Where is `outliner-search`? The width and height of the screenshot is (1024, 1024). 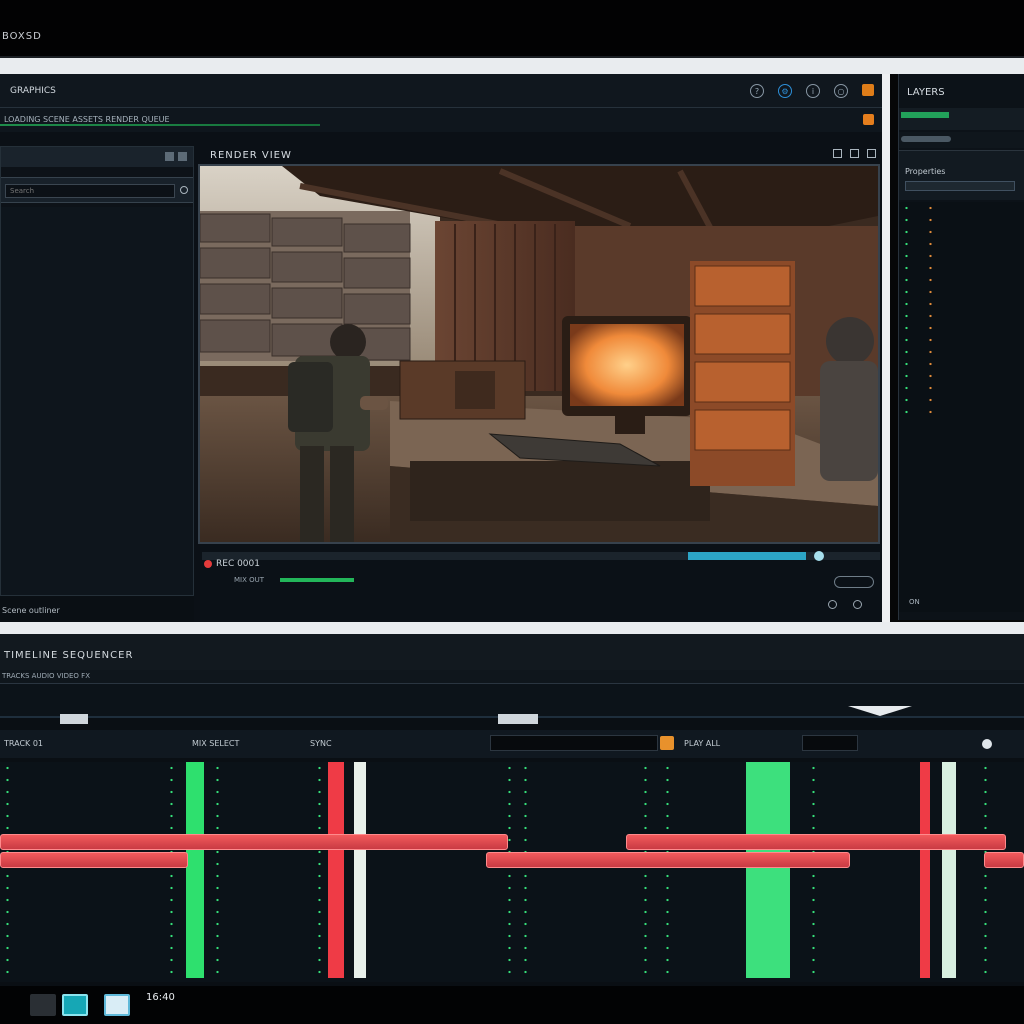
outliner-search is located at coordinates (97, 190).